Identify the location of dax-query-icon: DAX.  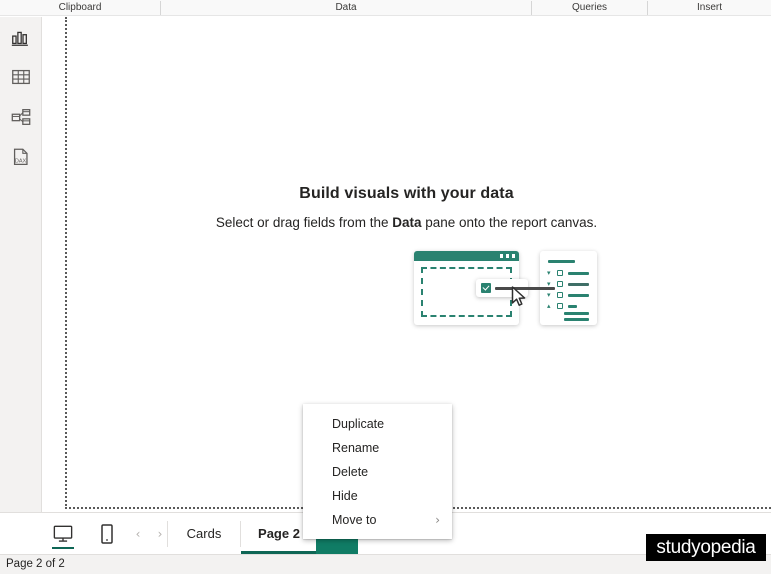
(20, 156).